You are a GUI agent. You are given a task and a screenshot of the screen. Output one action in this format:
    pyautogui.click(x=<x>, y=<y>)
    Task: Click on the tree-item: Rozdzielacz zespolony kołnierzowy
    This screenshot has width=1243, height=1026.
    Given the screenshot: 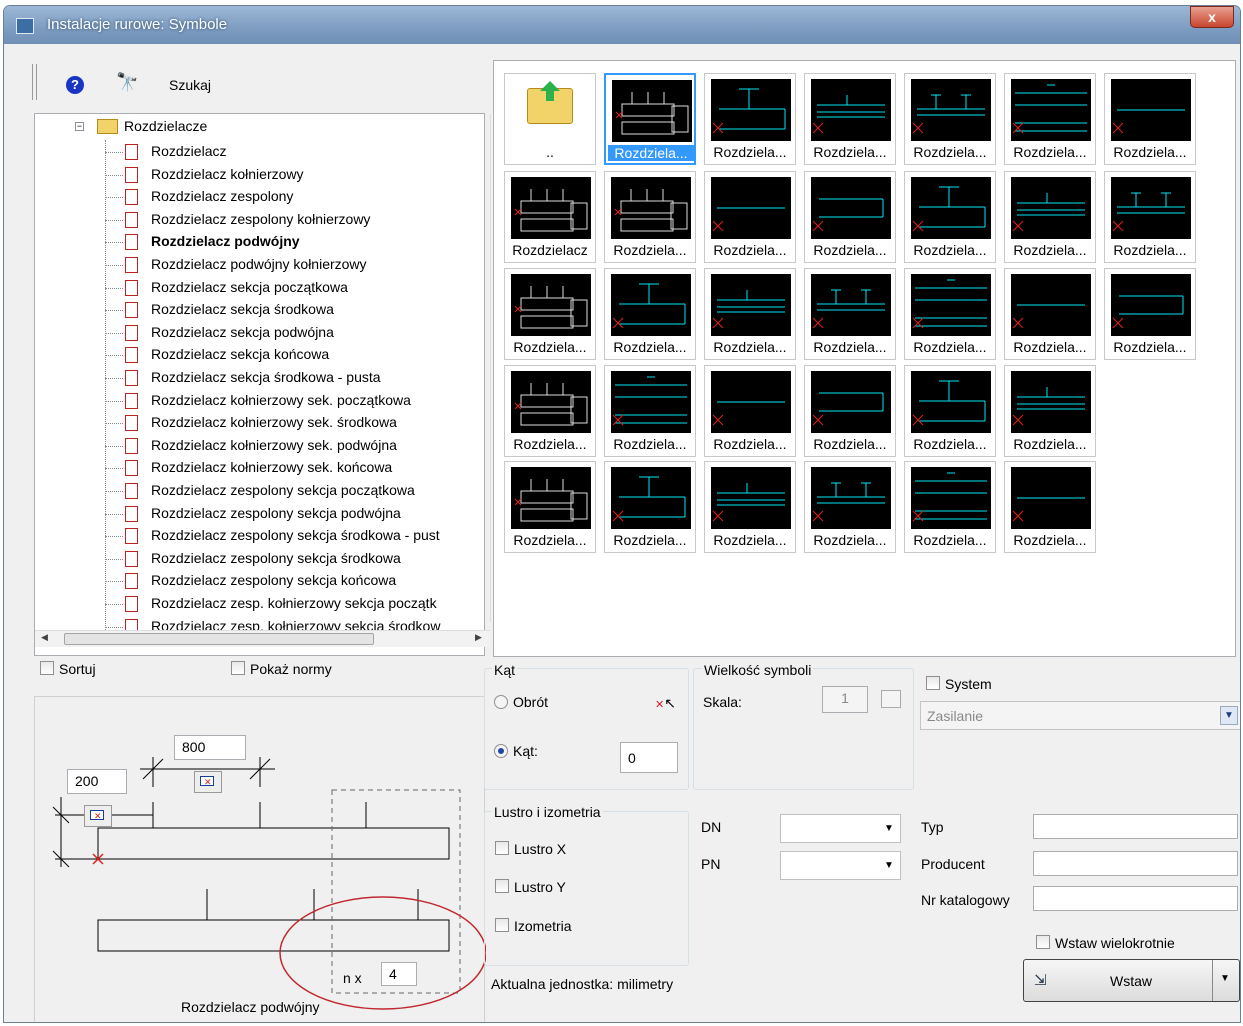 What is the action you would take?
    pyautogui.click(x=320, y=221)
    